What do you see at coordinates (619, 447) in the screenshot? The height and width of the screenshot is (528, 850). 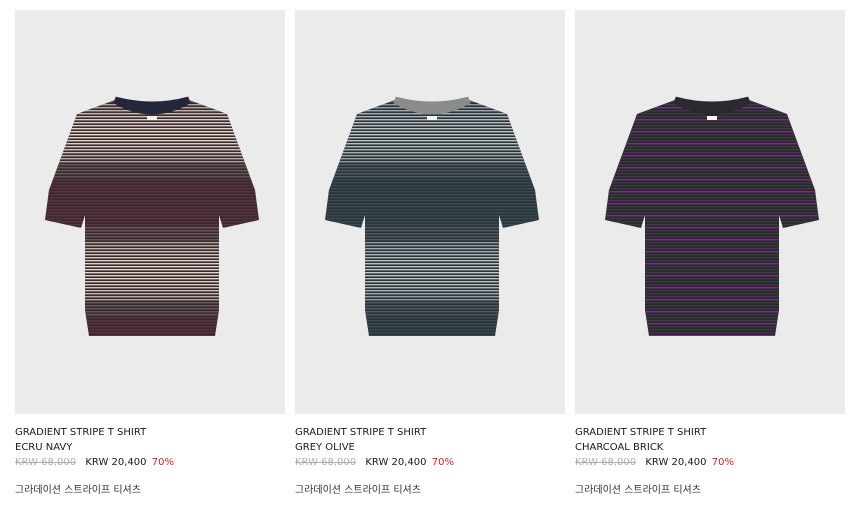 I see `product-color: CHARCOAL BRICK` at bounding box center [619, 447].